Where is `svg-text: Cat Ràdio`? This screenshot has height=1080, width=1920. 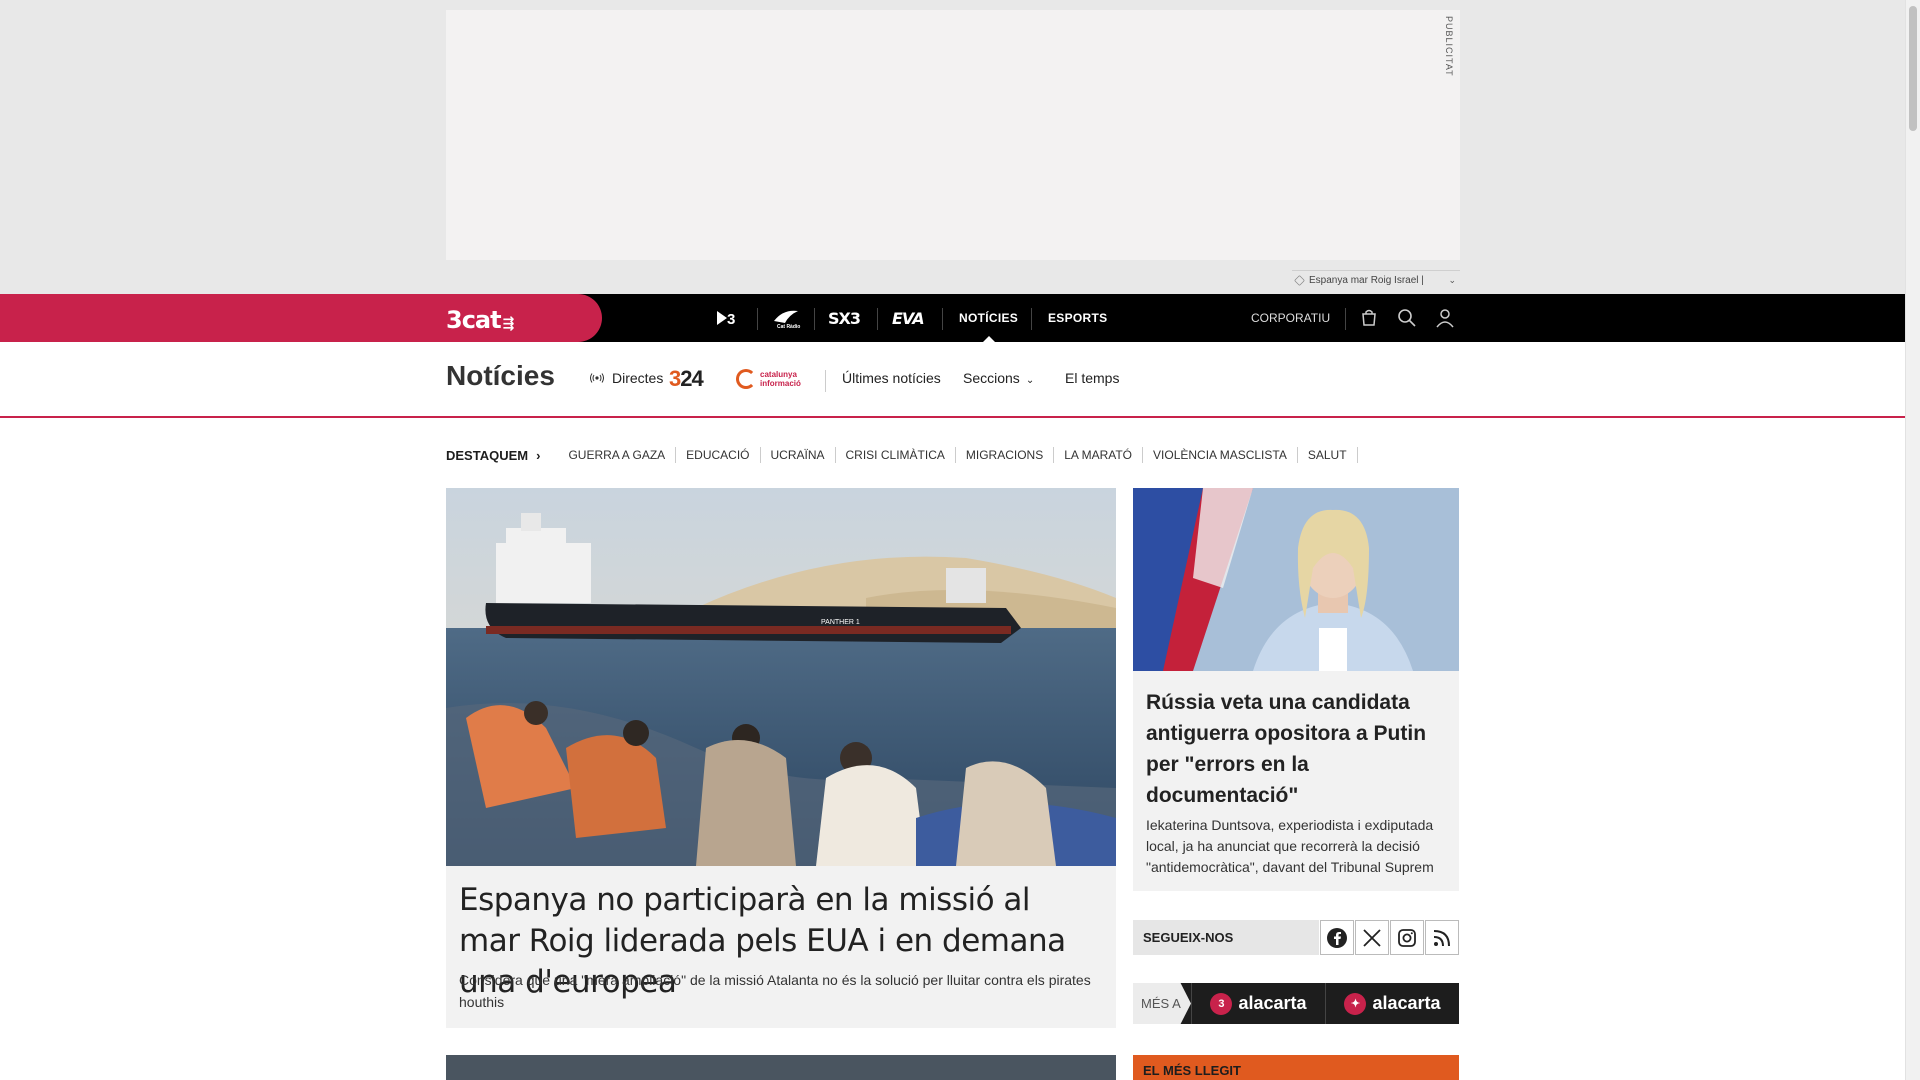 svg-text: Cat Ràdio is located at coordinates (788, 326).